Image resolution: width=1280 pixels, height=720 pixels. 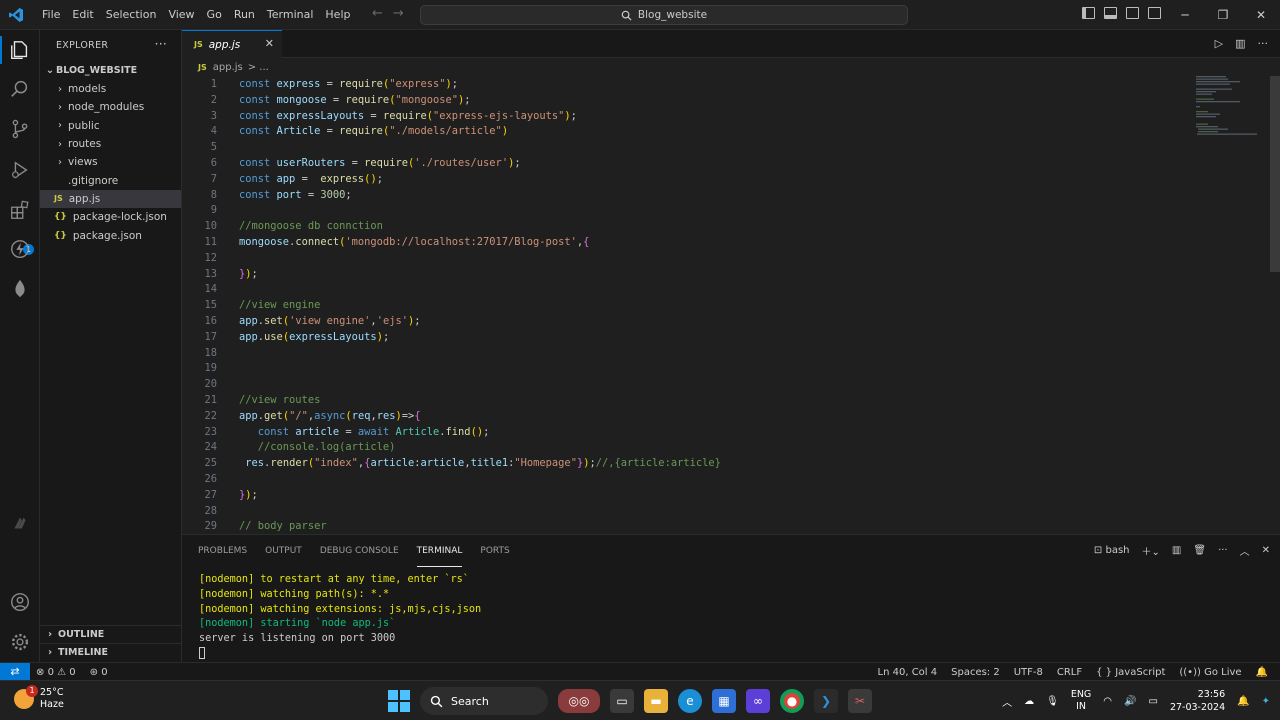 What do you see at coordinates (1081, 701) in the screenshot?
I see `language-indicator: ENG IN` at bounding box center [1081, 701].